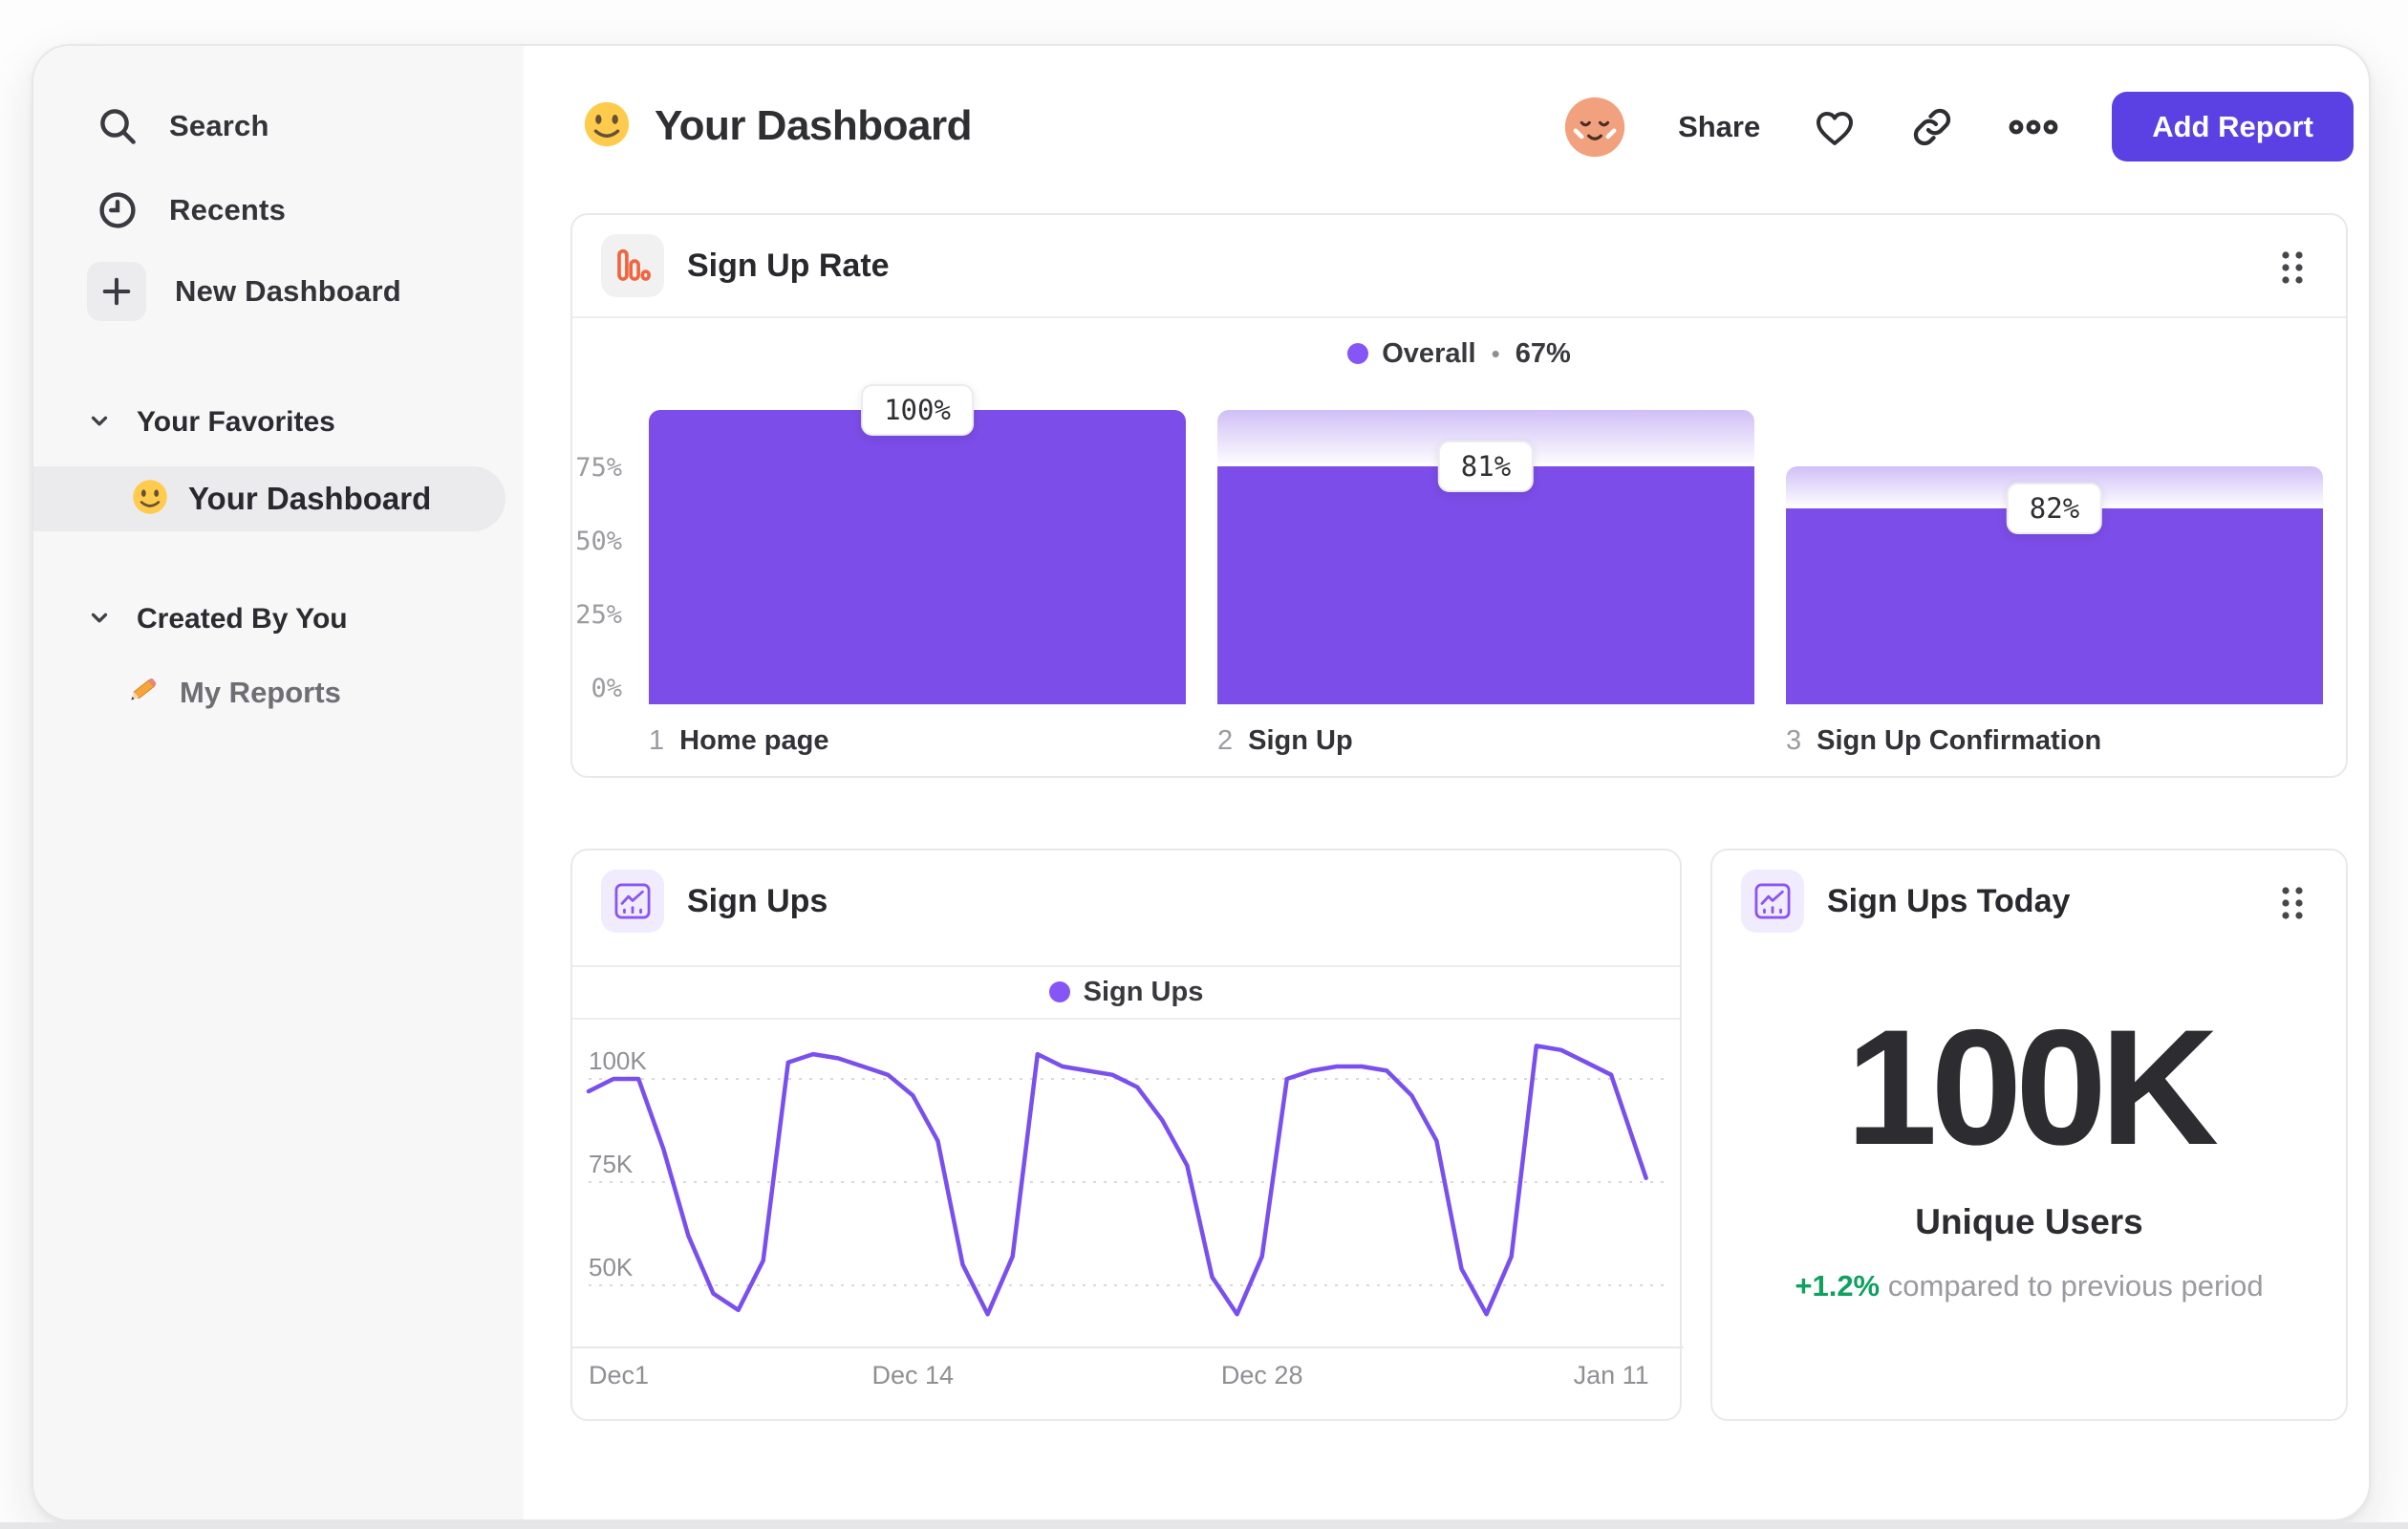  Describe the element at coordinates (228, 209) in the screenshot. I see `sidebar-item-label: Recents` at that location.